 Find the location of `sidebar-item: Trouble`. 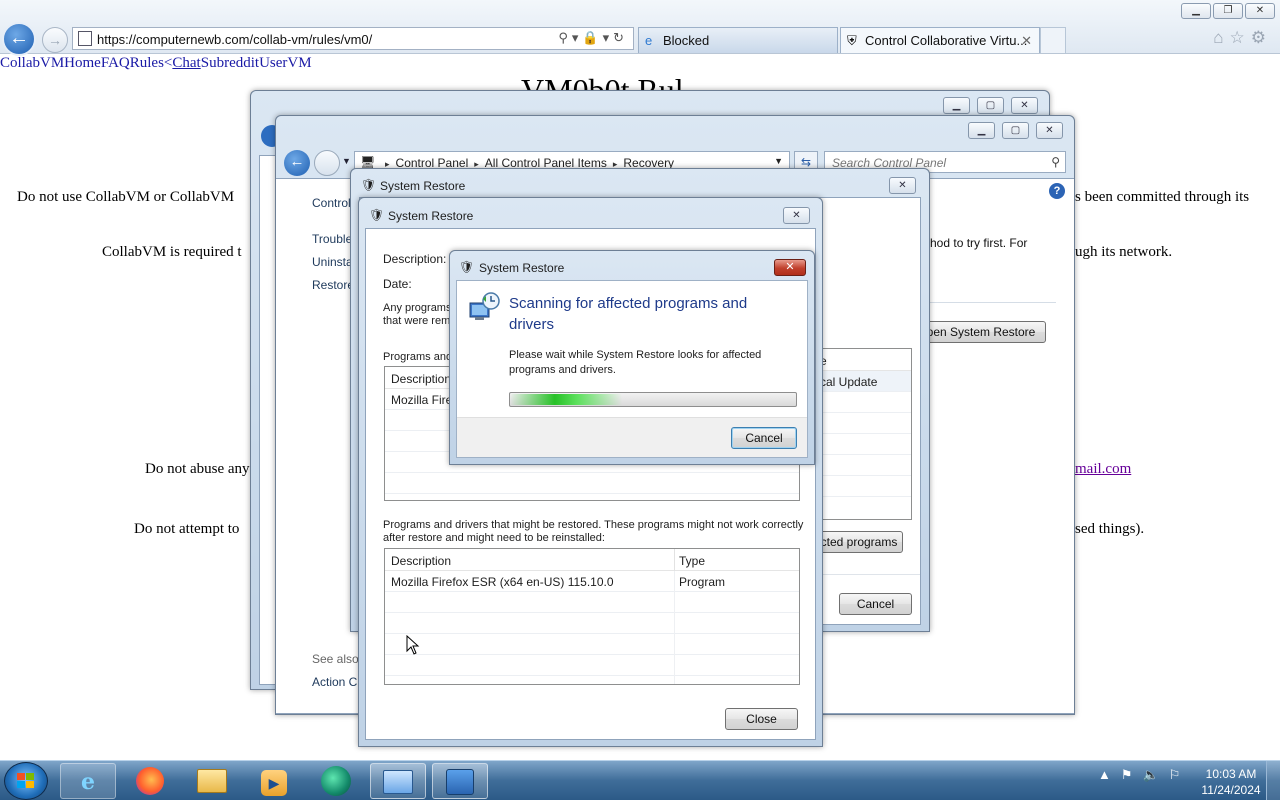

sidebar-item: Trouble is located at coordinates (332, 239).